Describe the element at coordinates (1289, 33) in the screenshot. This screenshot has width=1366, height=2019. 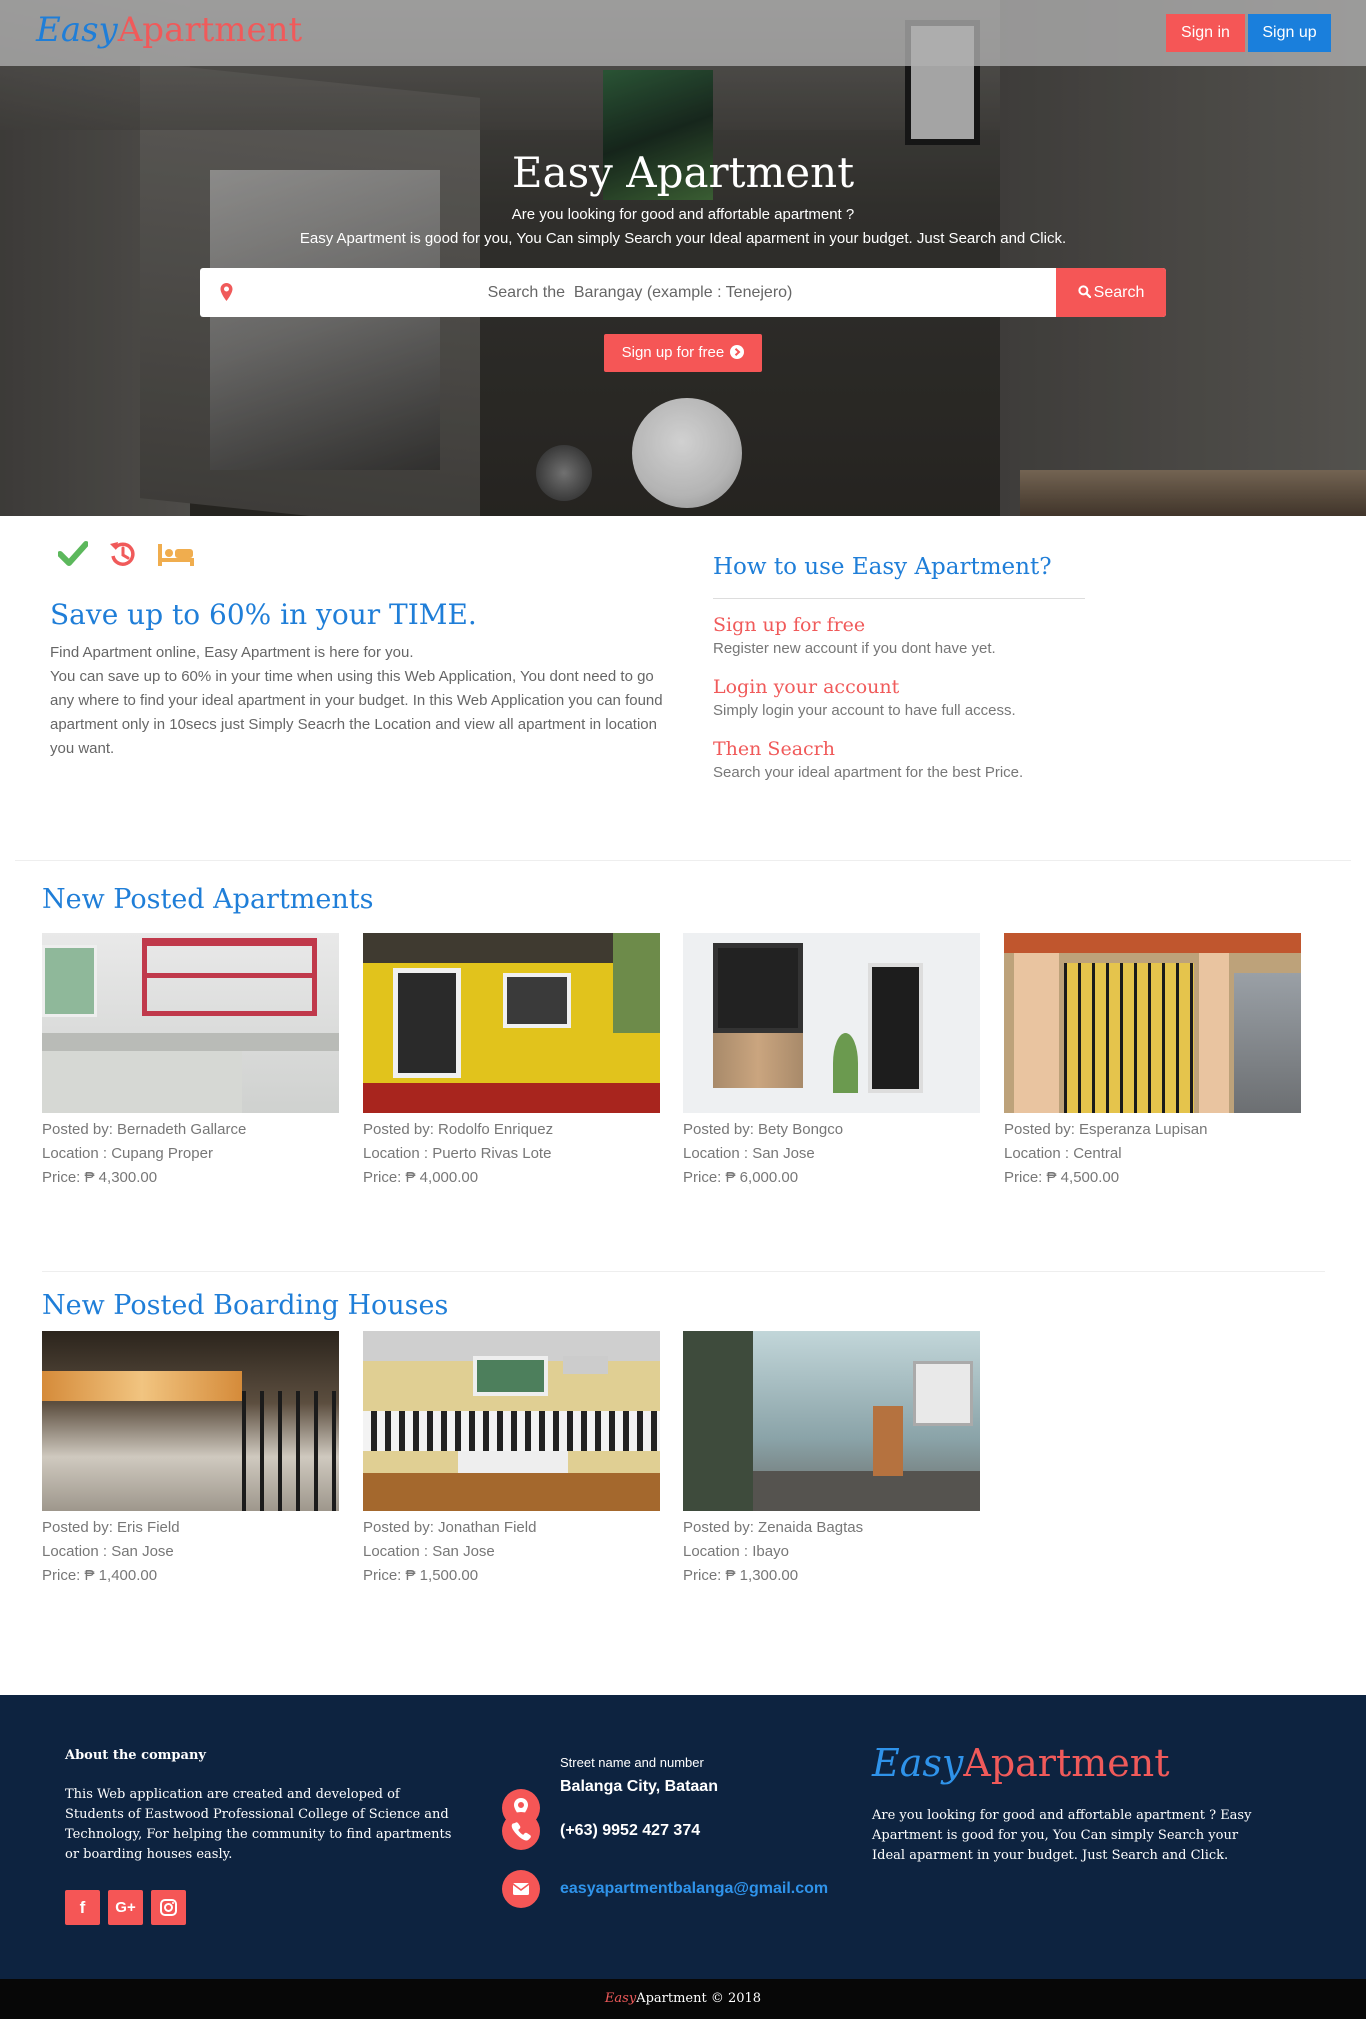
I see `signup-button: Sign up` at that location.